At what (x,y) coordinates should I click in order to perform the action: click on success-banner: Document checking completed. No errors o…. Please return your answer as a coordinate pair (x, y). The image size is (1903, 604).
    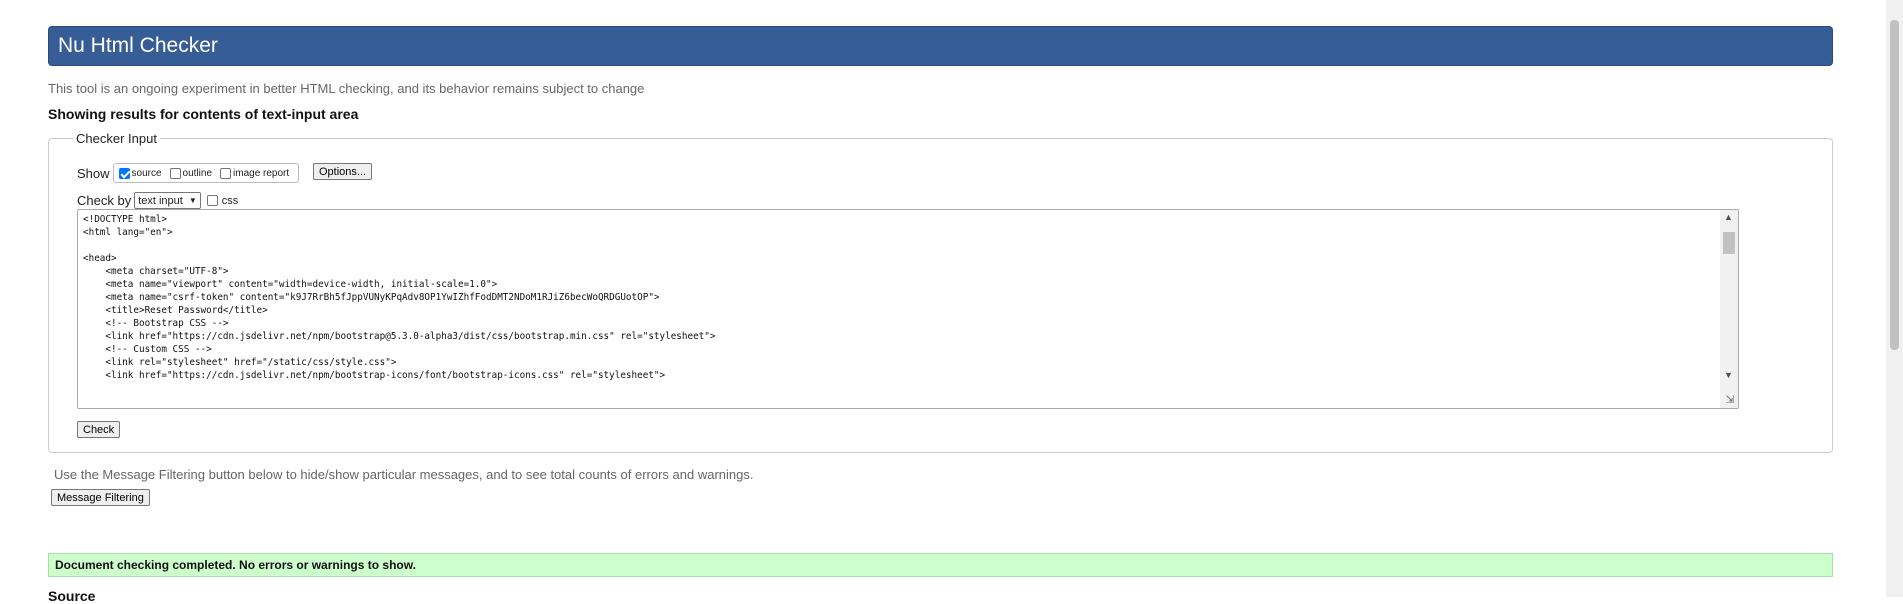
    Looking at the image, I should click on (940, 565).